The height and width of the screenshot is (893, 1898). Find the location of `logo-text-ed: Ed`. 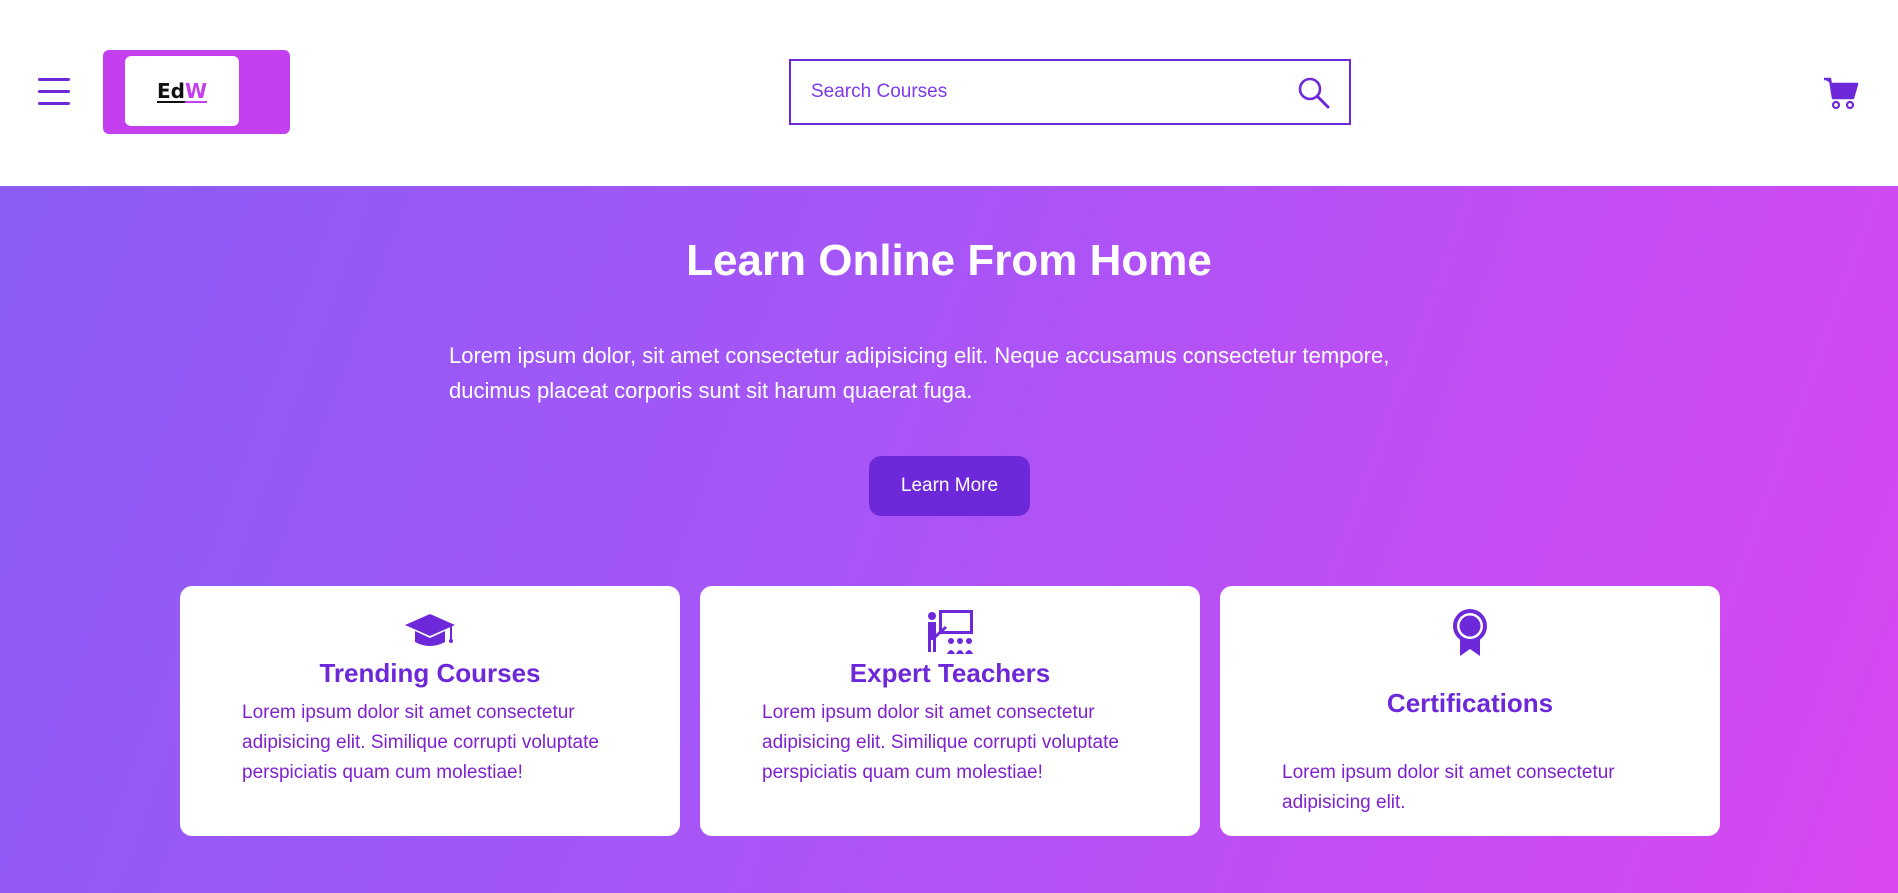

logo-text-ed: Ed is located at coordinates (170, 91).